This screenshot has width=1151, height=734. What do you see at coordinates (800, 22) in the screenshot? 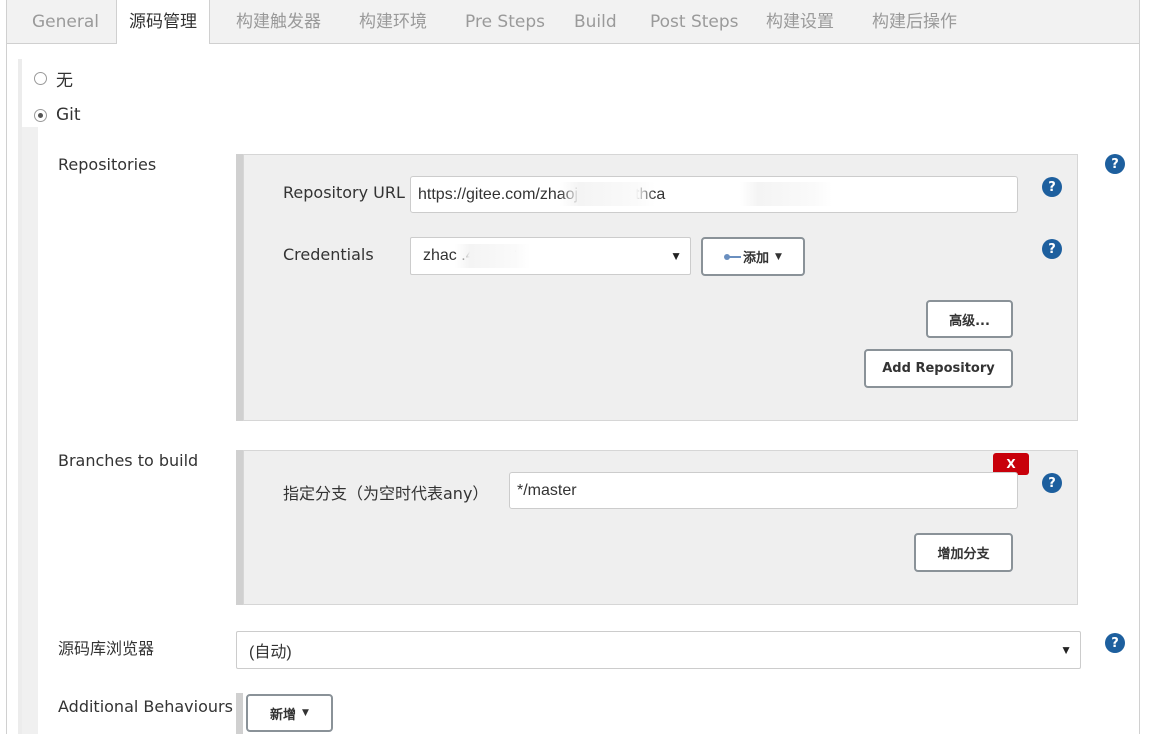
I see `tab-build-settings: 构建设置` at bounding box center [800, 22].